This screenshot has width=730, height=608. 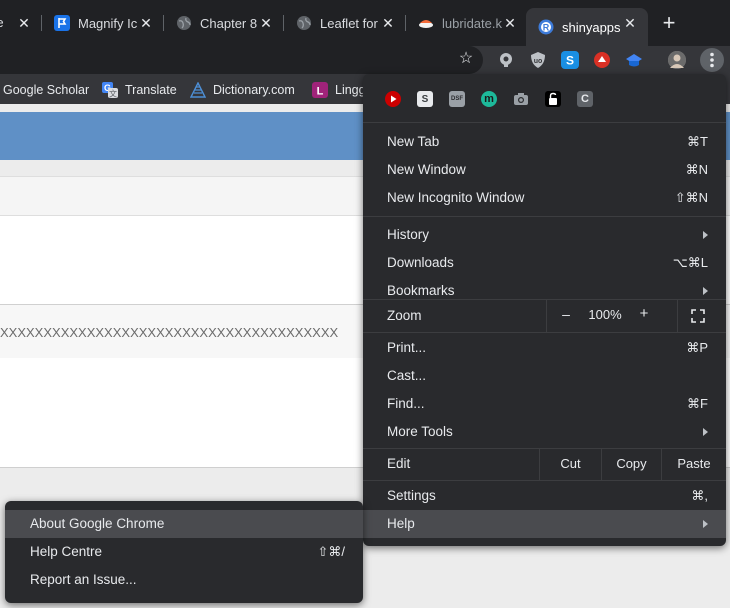 I want to click on extension-icons-row: S DSF m C, so click(x=497, y=99).